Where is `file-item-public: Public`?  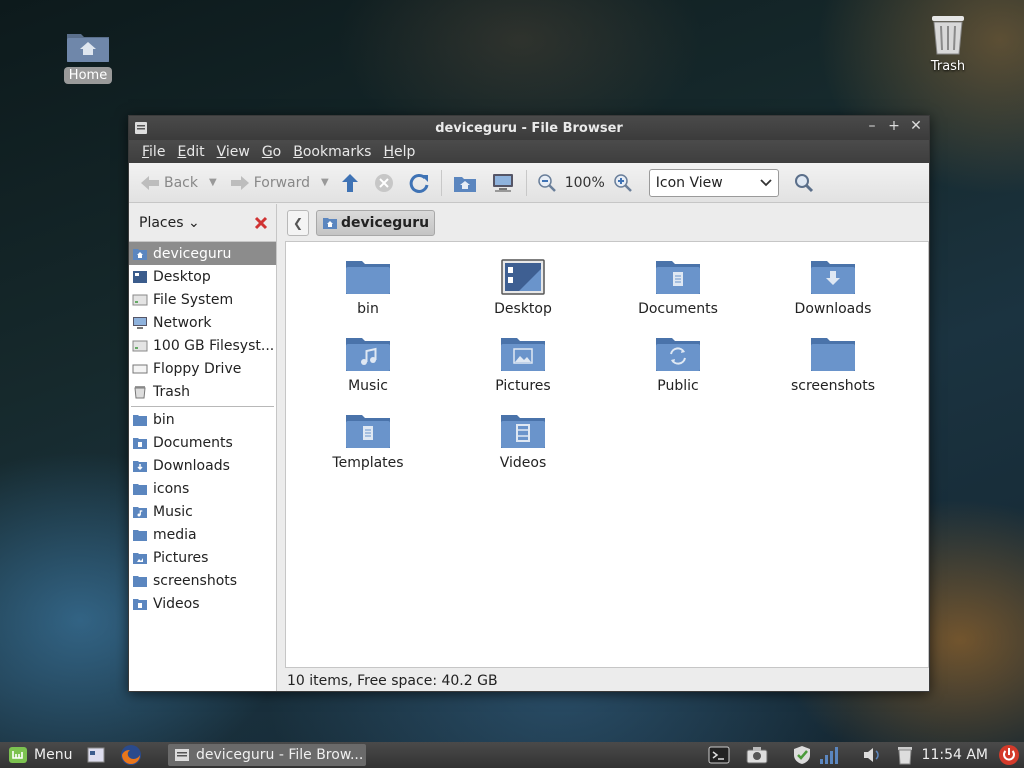
file-item-public: Public is located at coordinates (678, 364).